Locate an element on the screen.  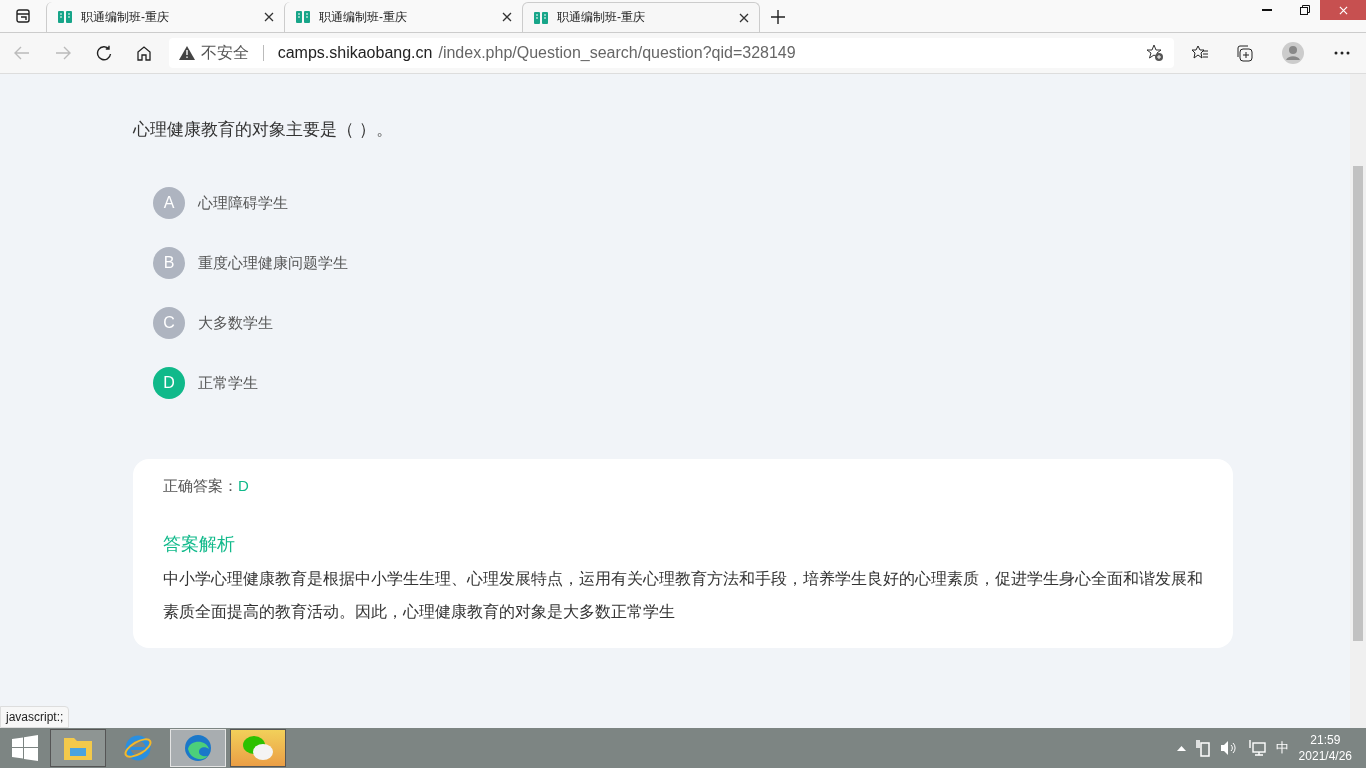
add-favorite-icon is located at coordinates (1154, 53).